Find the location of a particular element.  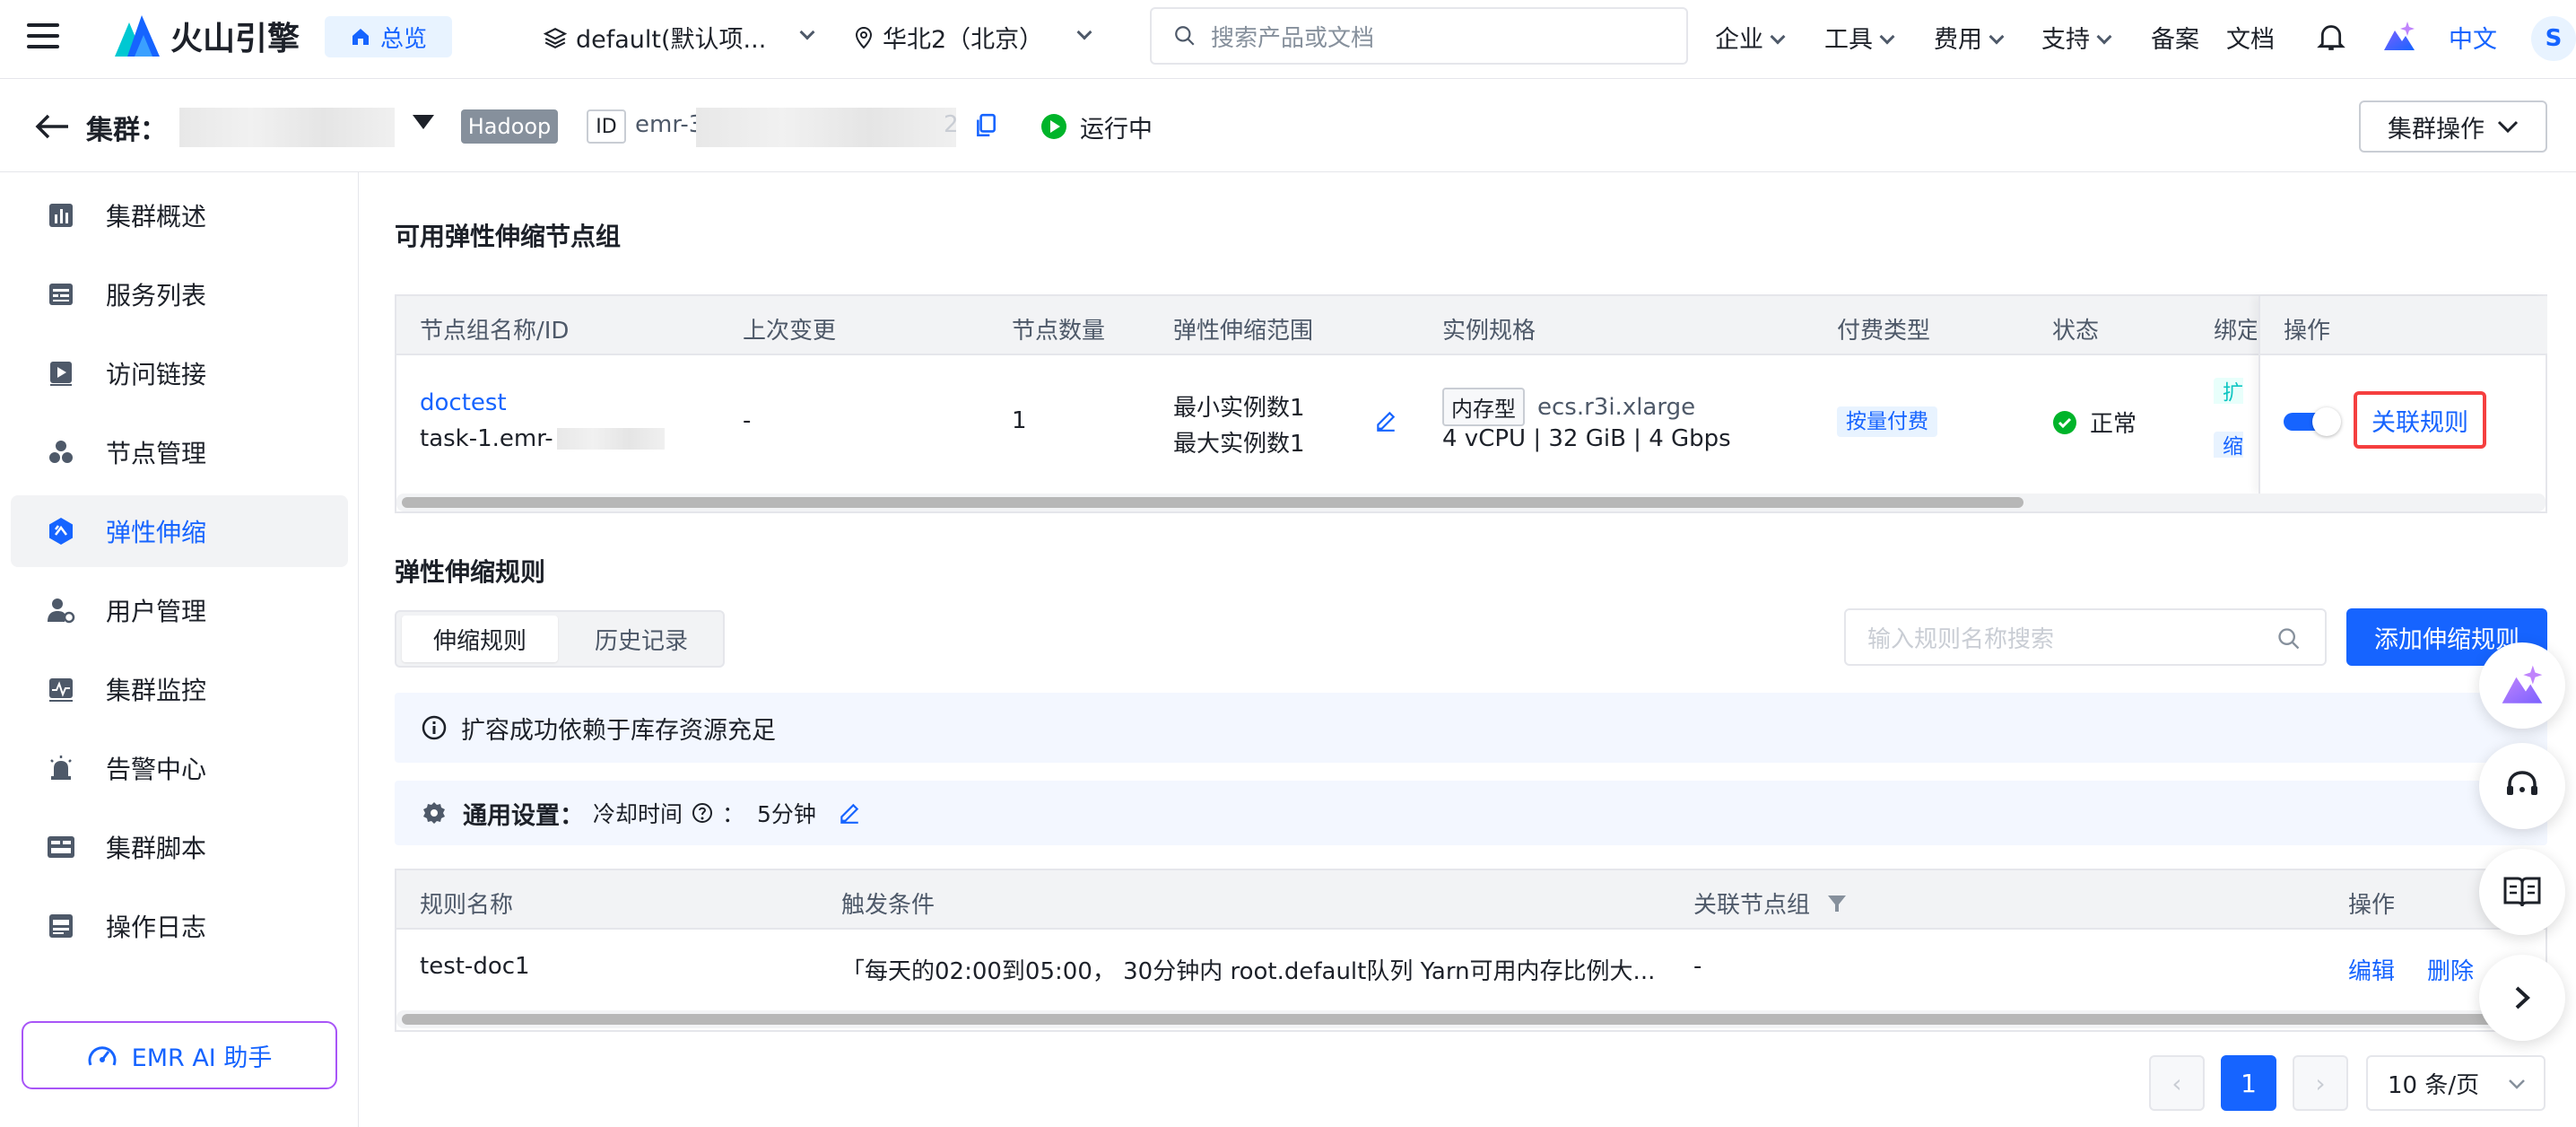

status-text: 正常 is located at coordinates (2113, 424).